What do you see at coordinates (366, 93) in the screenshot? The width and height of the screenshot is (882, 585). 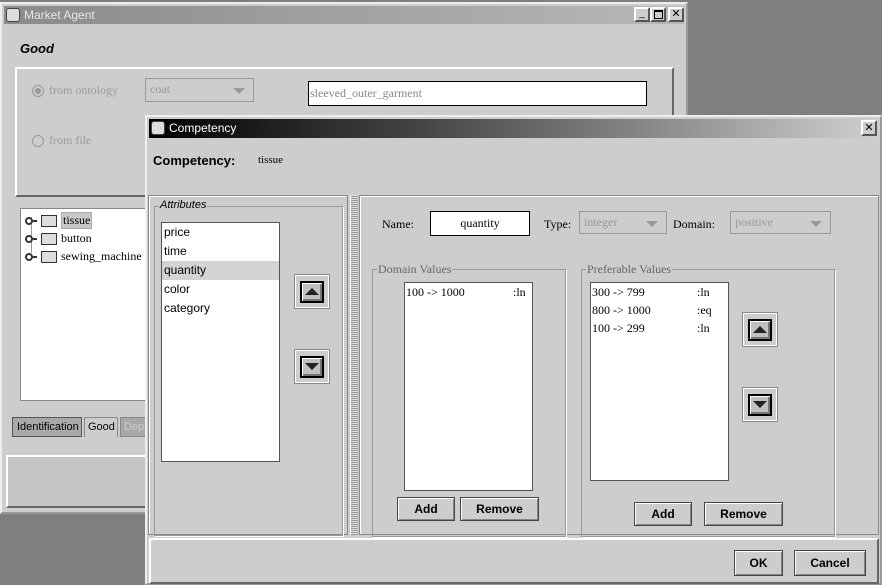 I see `field-value: sleeved_outer_garment` at bounding box center [366, 93].